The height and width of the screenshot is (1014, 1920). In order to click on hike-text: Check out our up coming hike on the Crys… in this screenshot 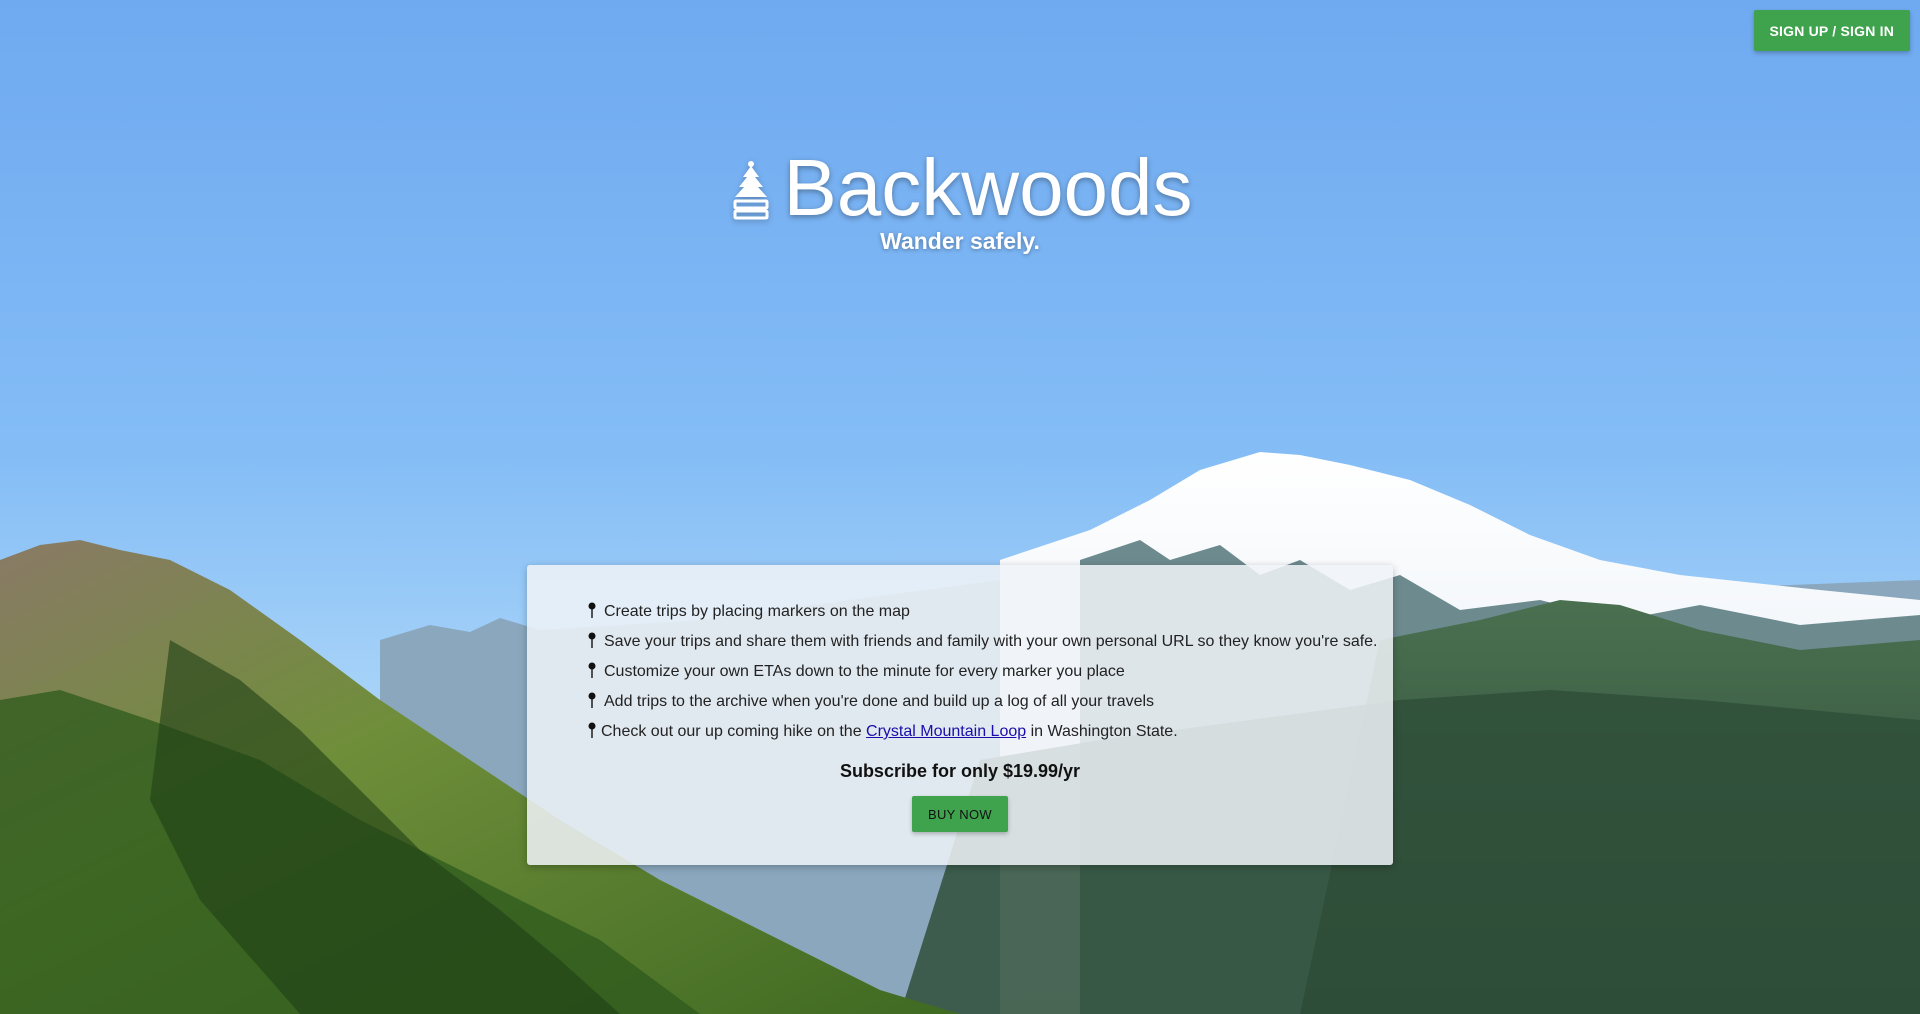, I will do `click(889, 732)`.